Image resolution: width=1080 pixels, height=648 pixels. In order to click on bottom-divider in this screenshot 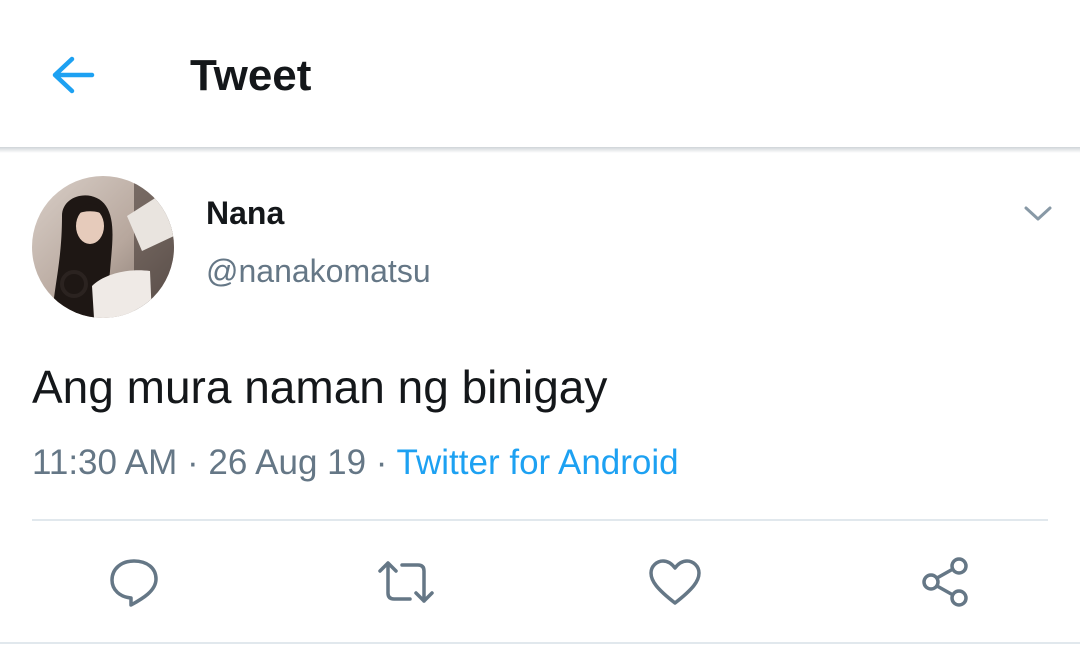, I will do `click(540, 643)`.